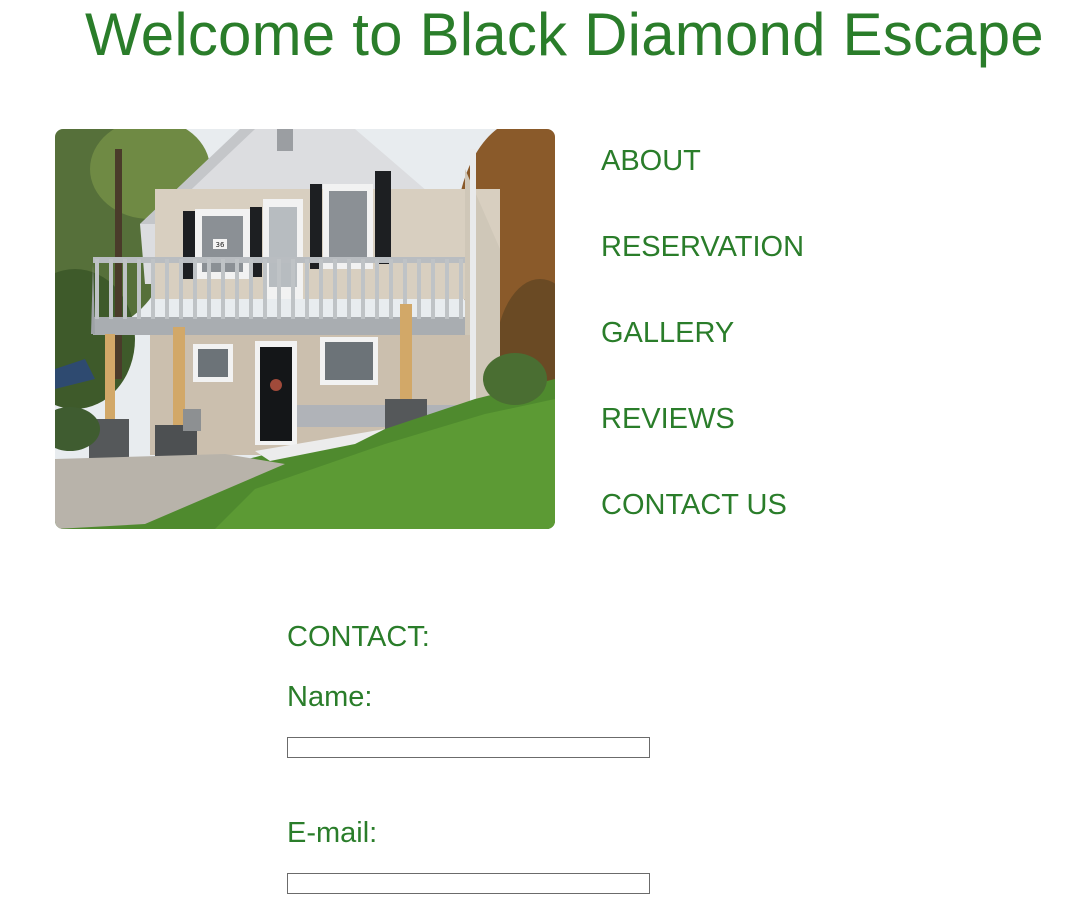 This screenshot has width=1073, height=916. I want to click on contact-form: CONTACT: Name: E-mail:, so click(497, 755).